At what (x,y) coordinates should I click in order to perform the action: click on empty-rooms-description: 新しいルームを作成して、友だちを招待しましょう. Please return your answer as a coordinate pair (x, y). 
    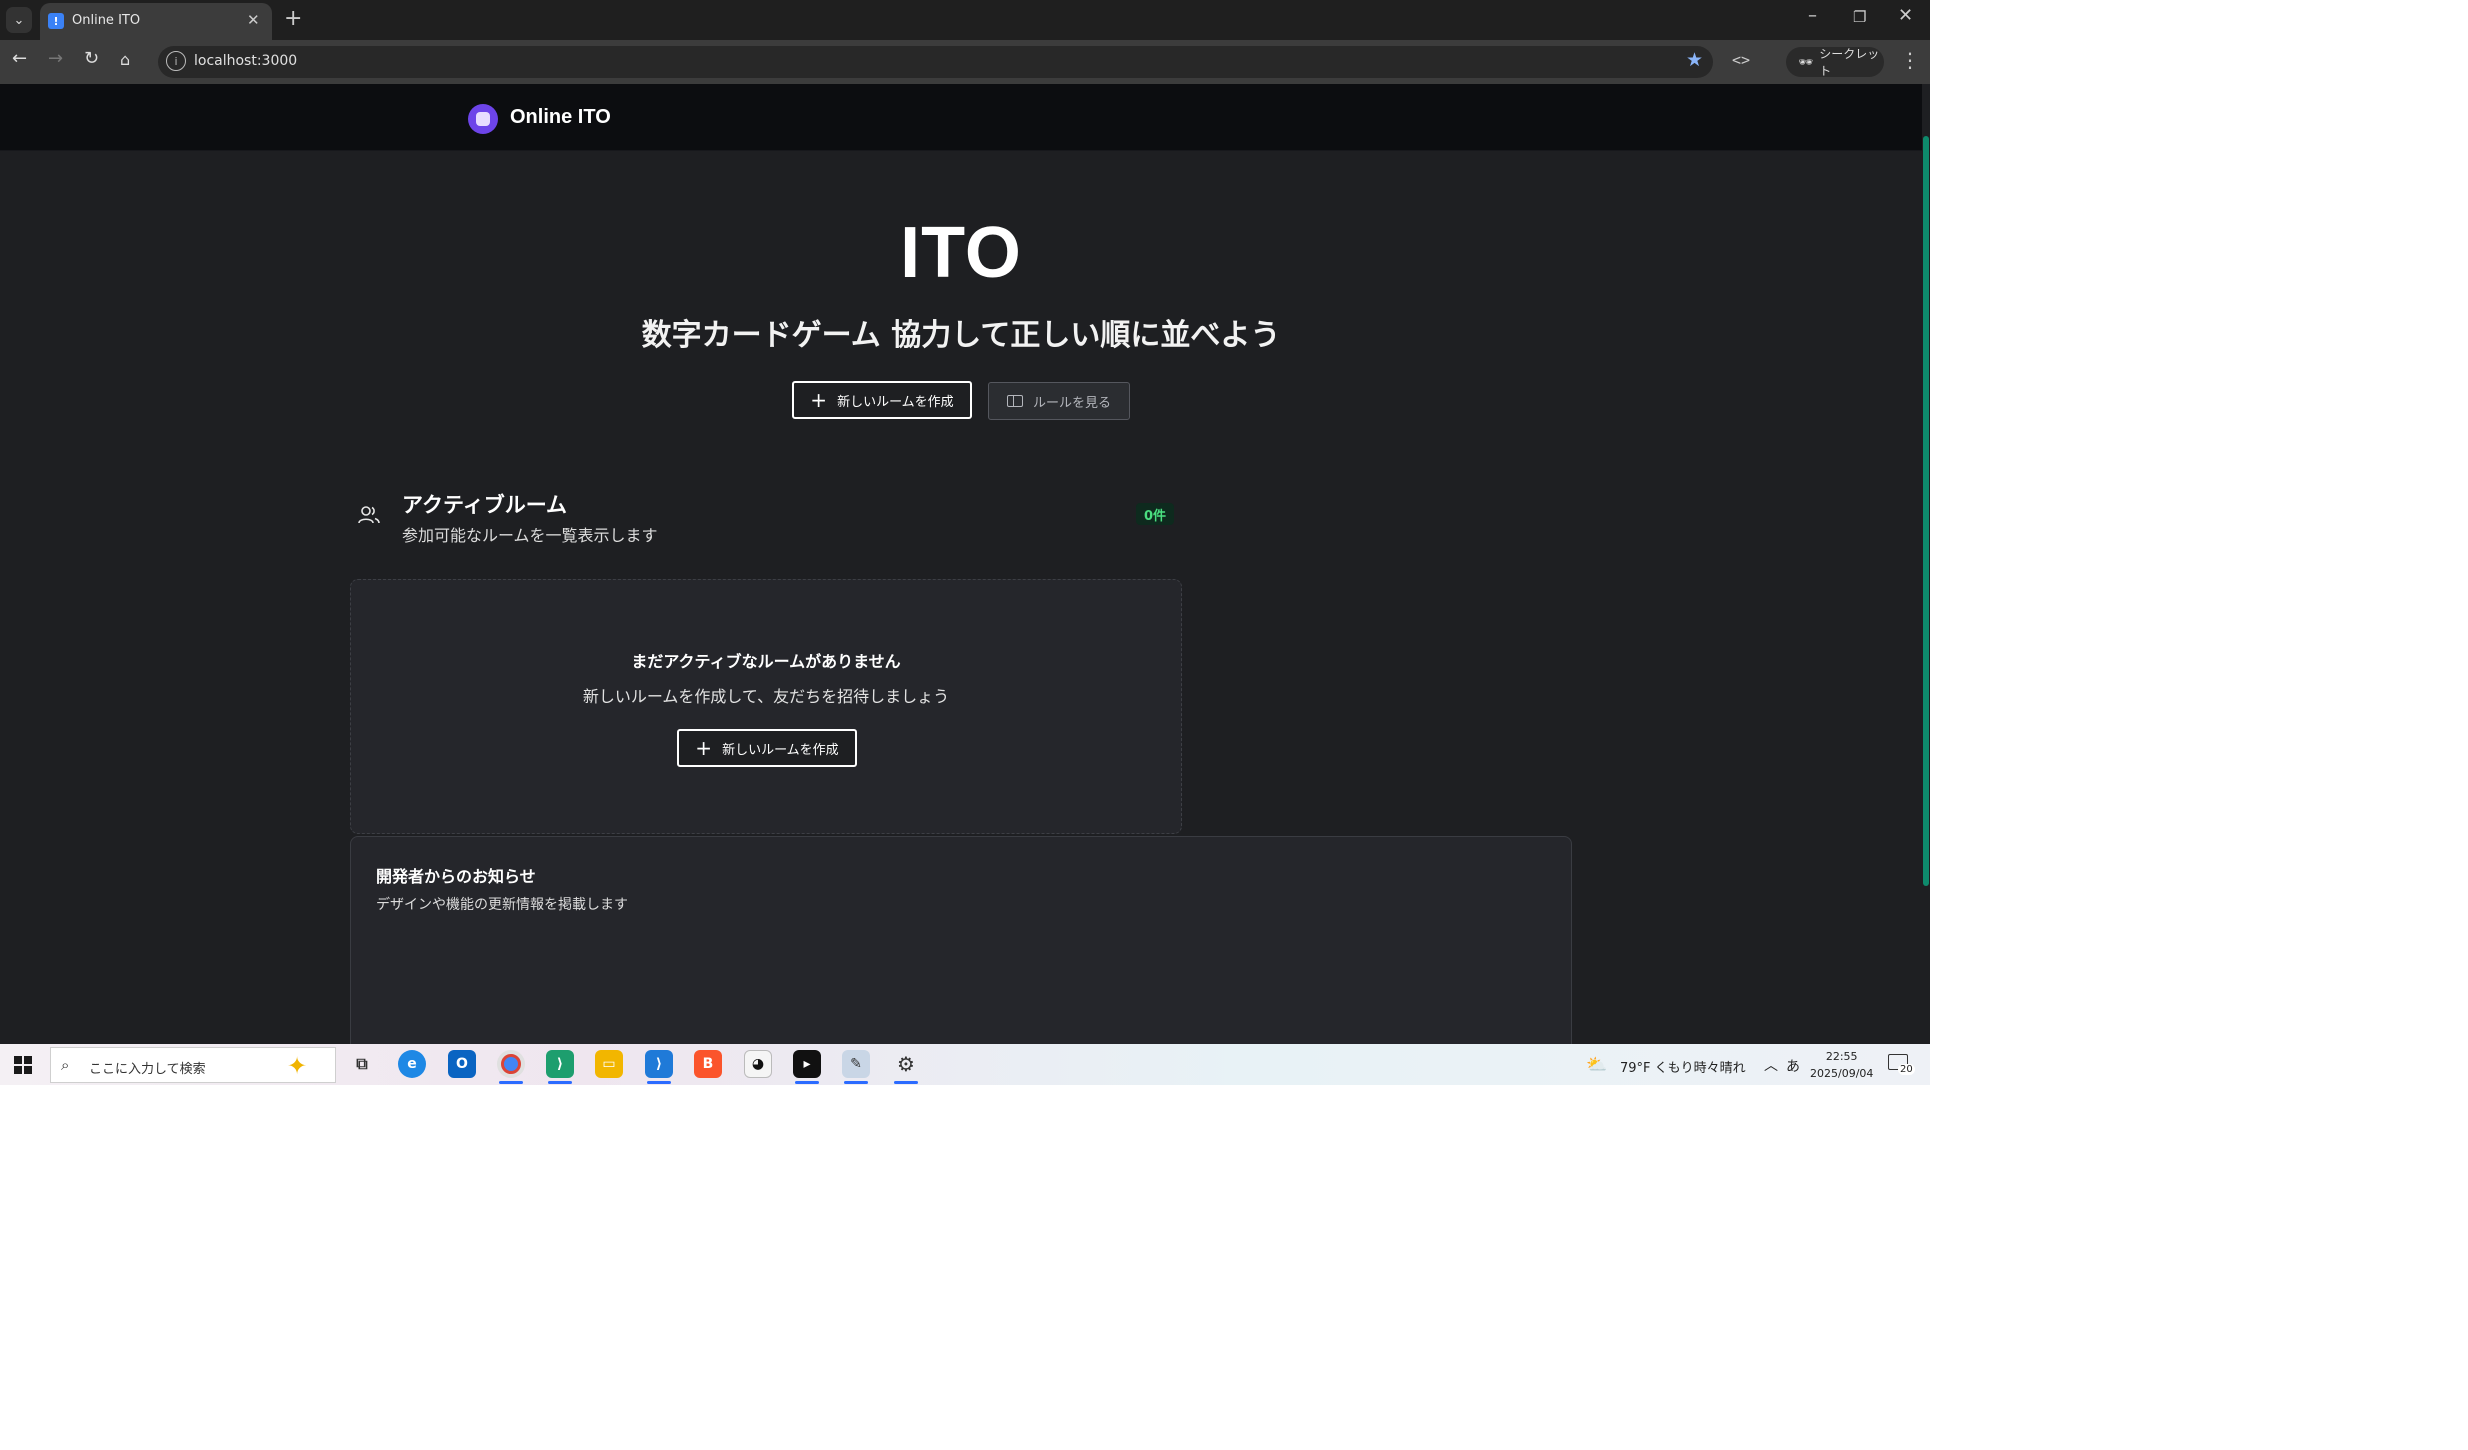
    Looking at the image, I should click on (766, 696).